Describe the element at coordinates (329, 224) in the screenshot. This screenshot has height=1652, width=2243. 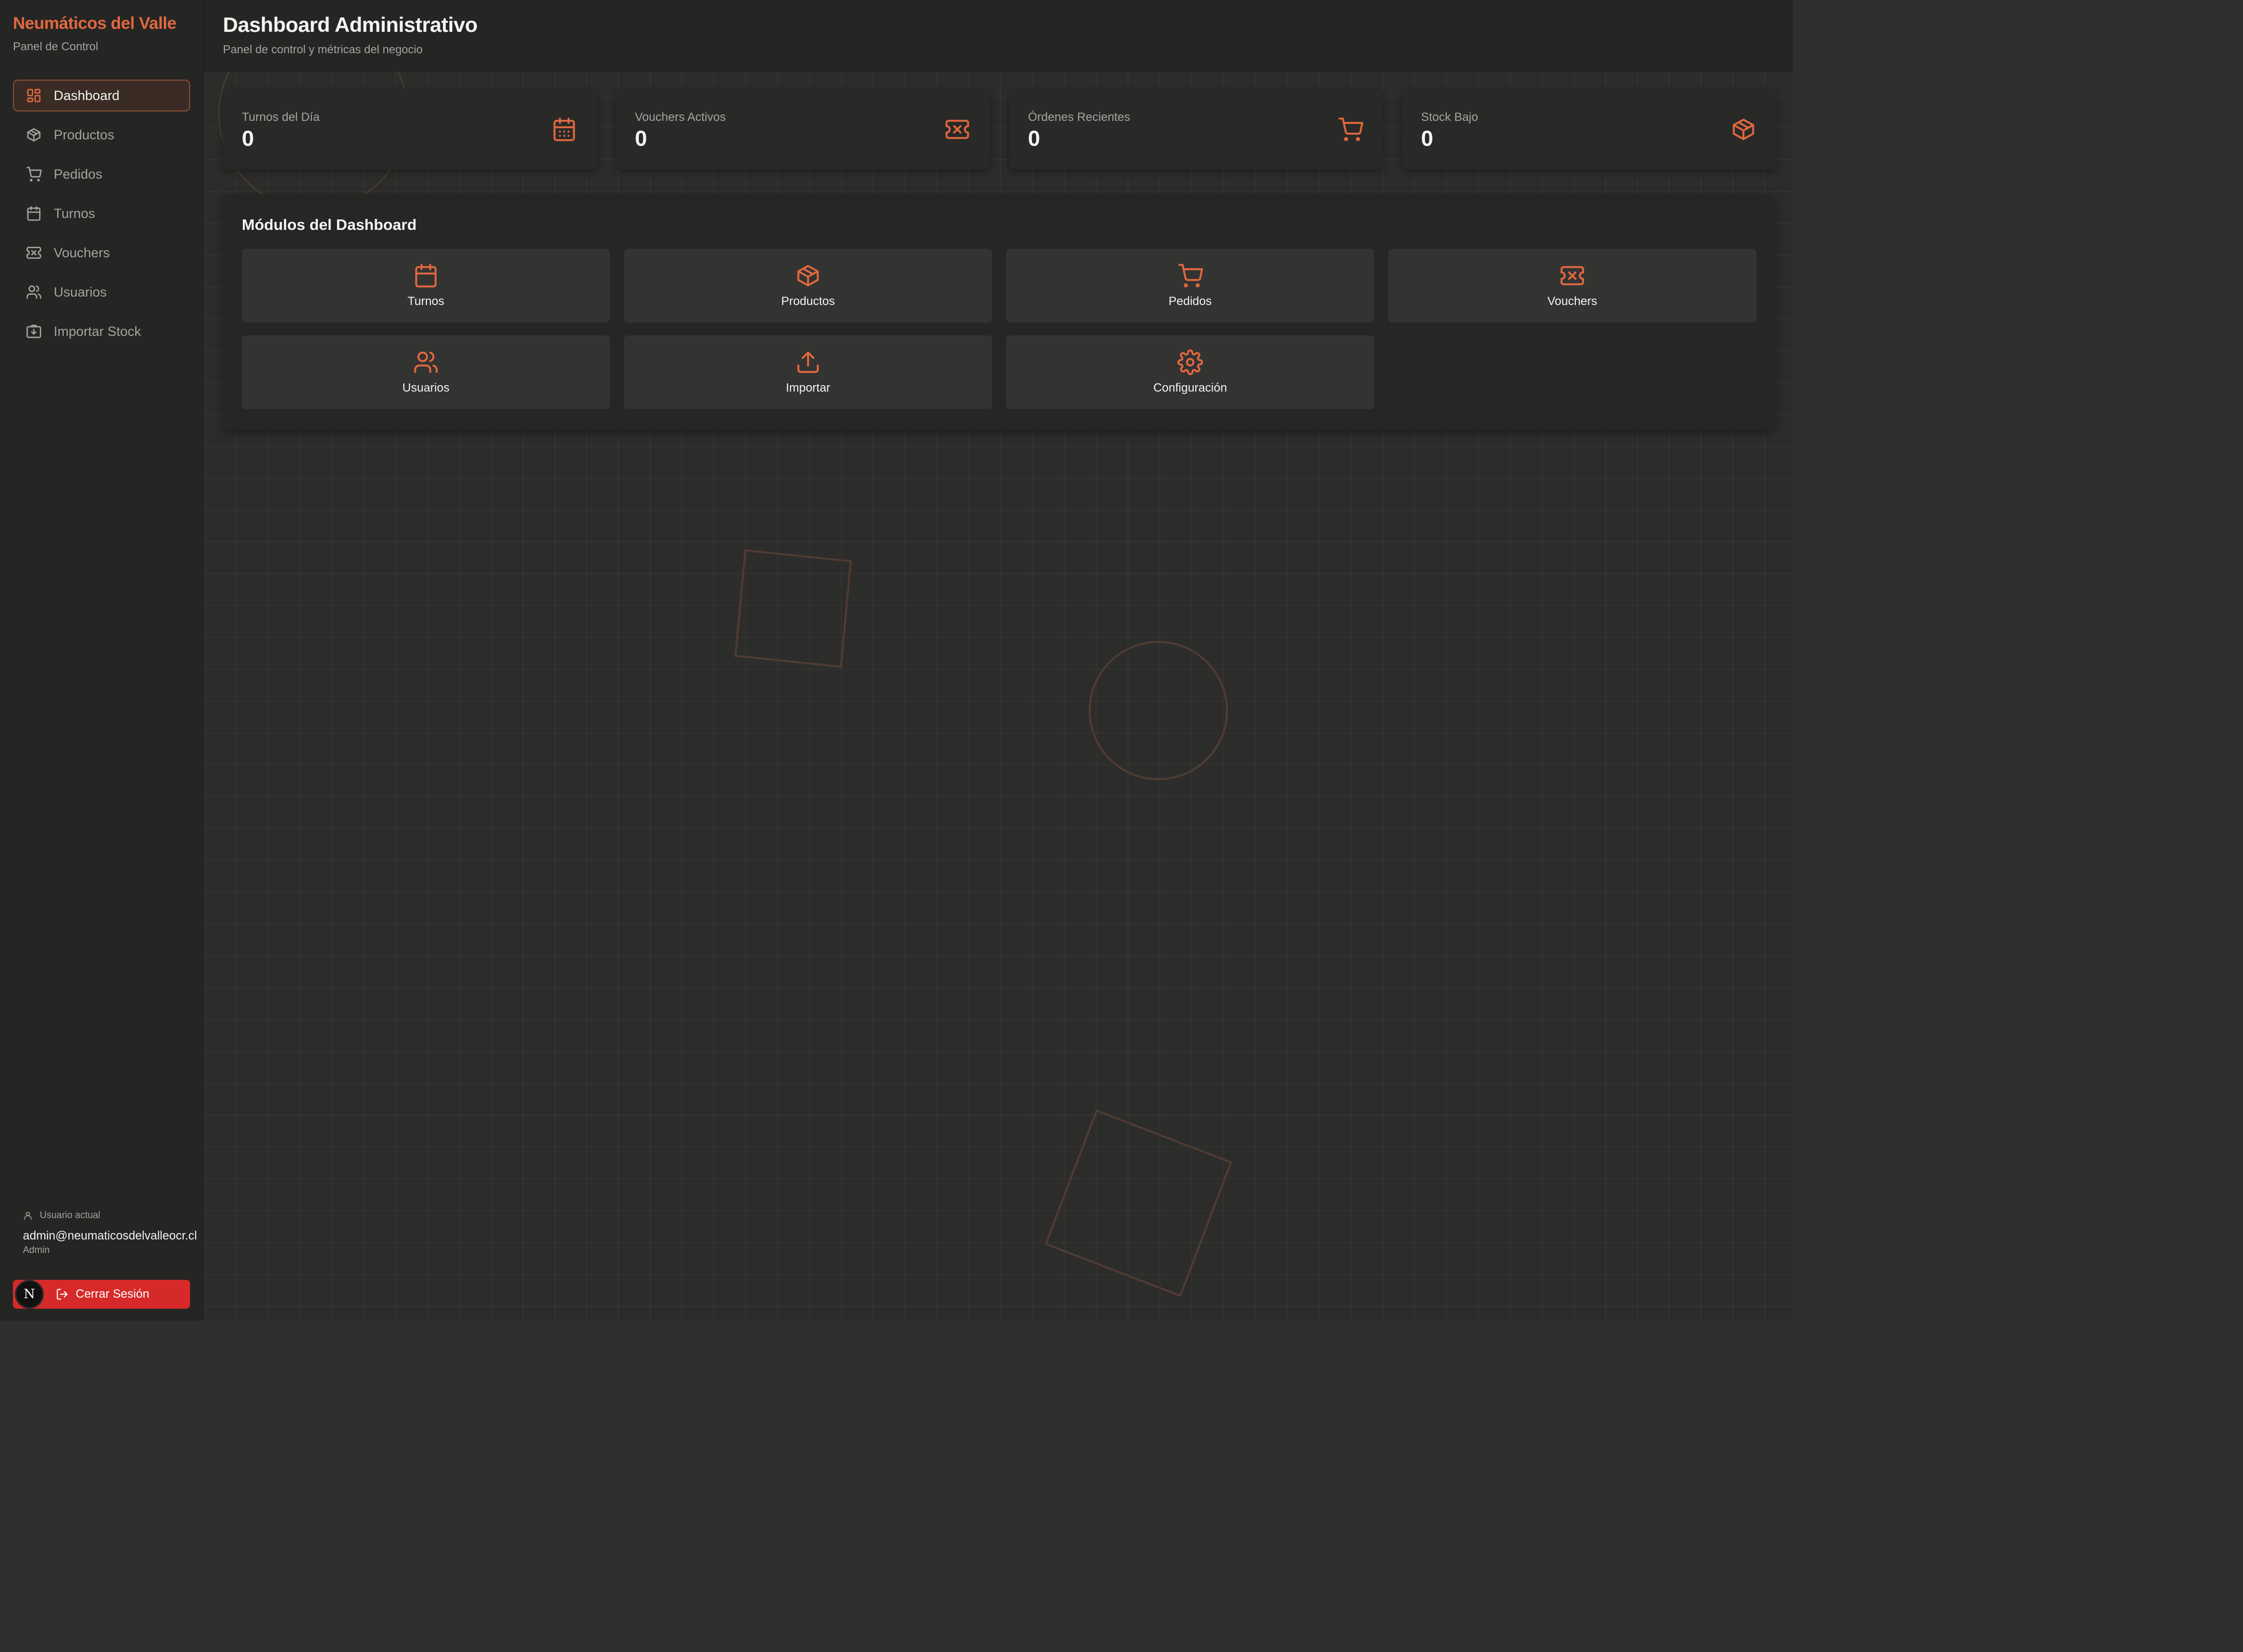
I see `modules-title: Módulos del Dashboard` at that location.